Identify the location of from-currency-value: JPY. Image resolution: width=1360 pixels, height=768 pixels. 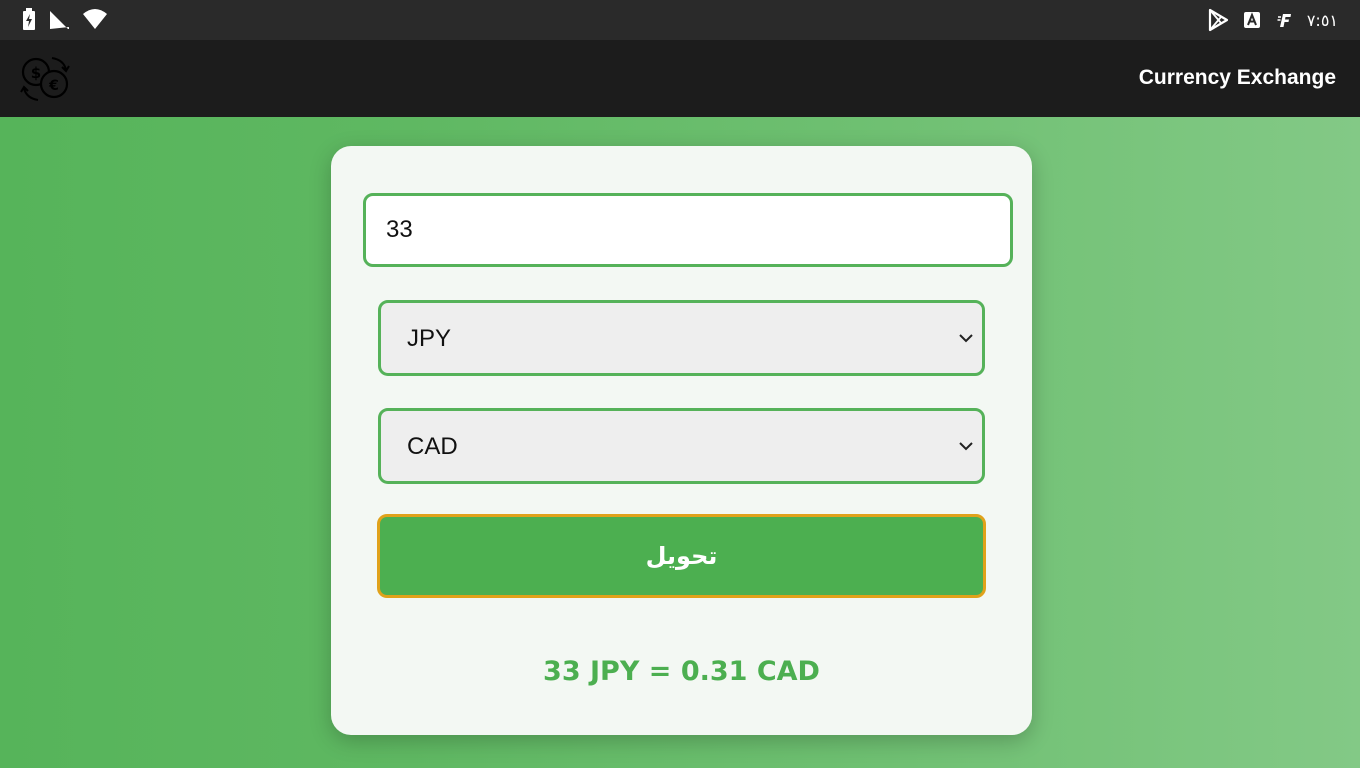
(429, 338).